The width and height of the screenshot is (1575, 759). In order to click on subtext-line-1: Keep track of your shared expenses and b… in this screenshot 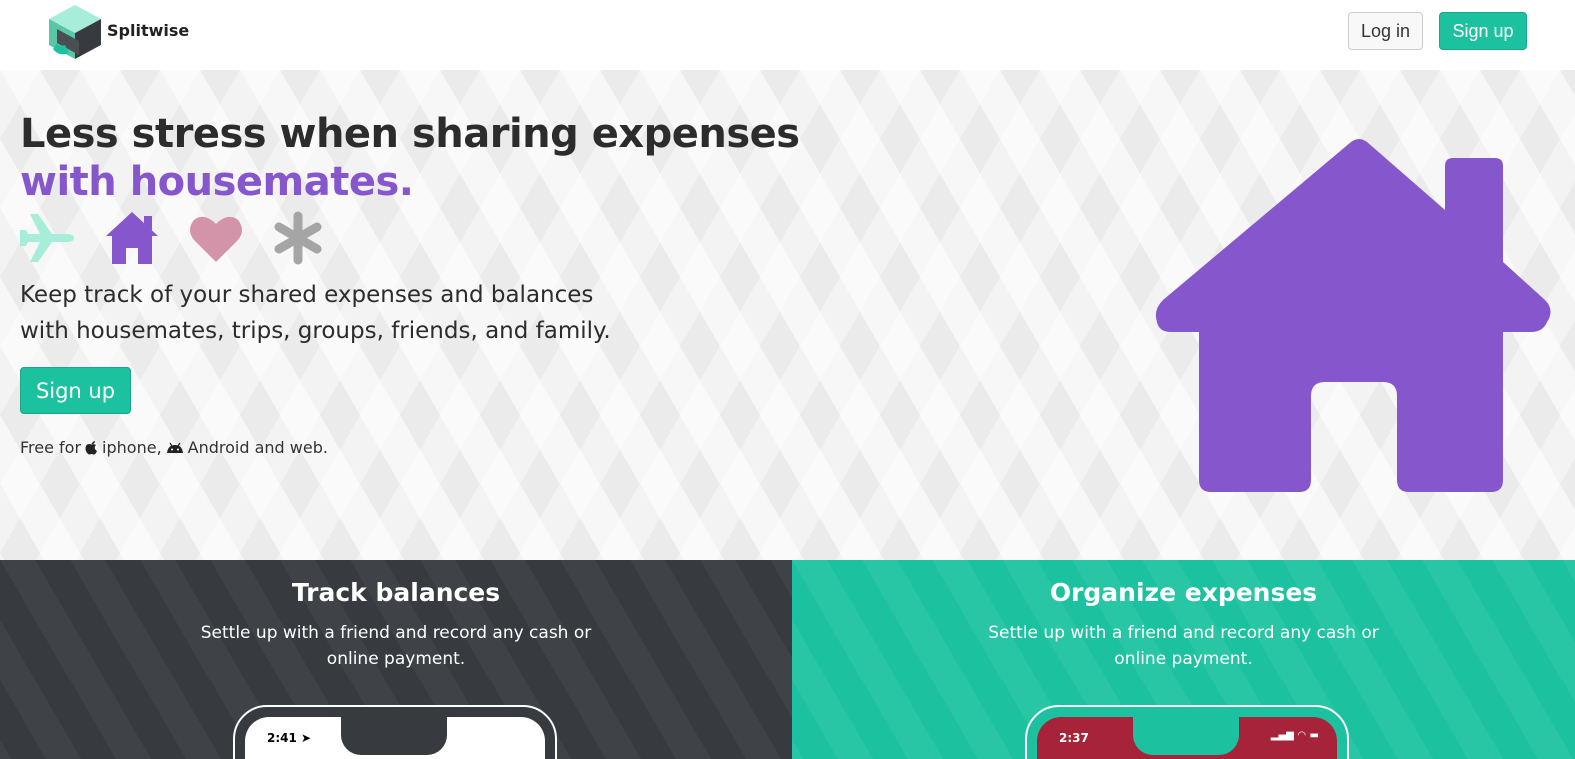, I will do `click(307, 295)`.